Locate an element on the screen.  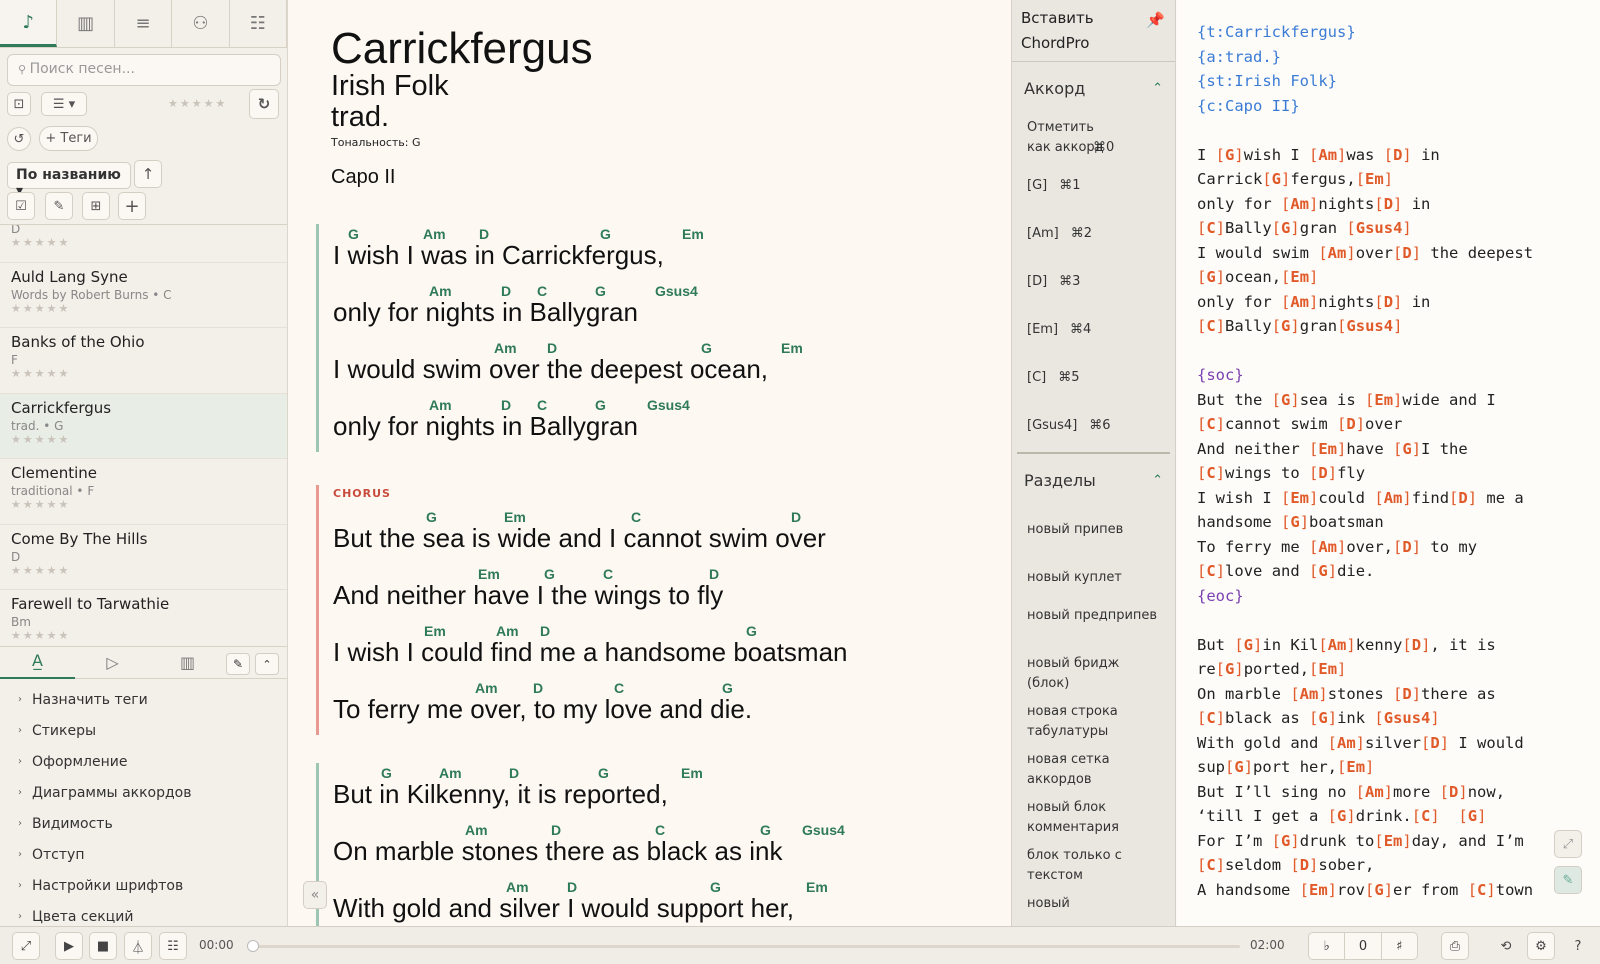
refresh-button: ↻ is located at coordinates (264, 104).